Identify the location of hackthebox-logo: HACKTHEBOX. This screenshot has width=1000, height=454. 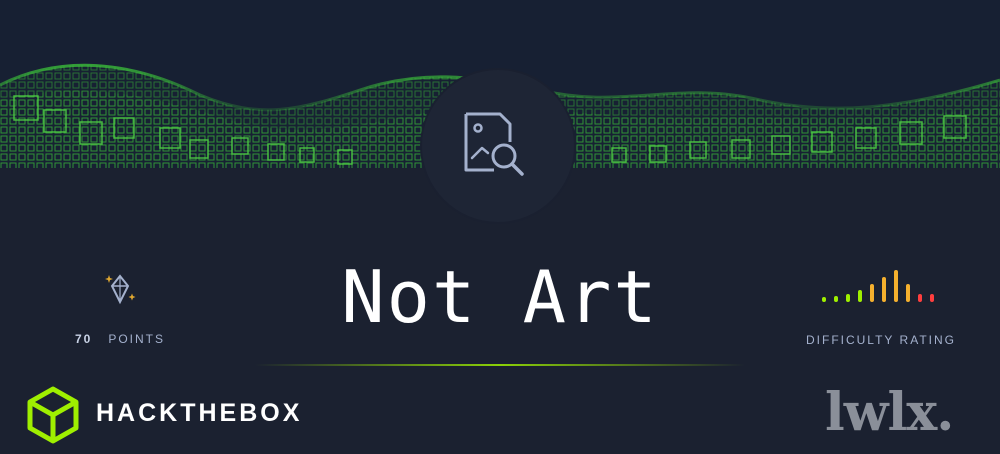
(162, 417).